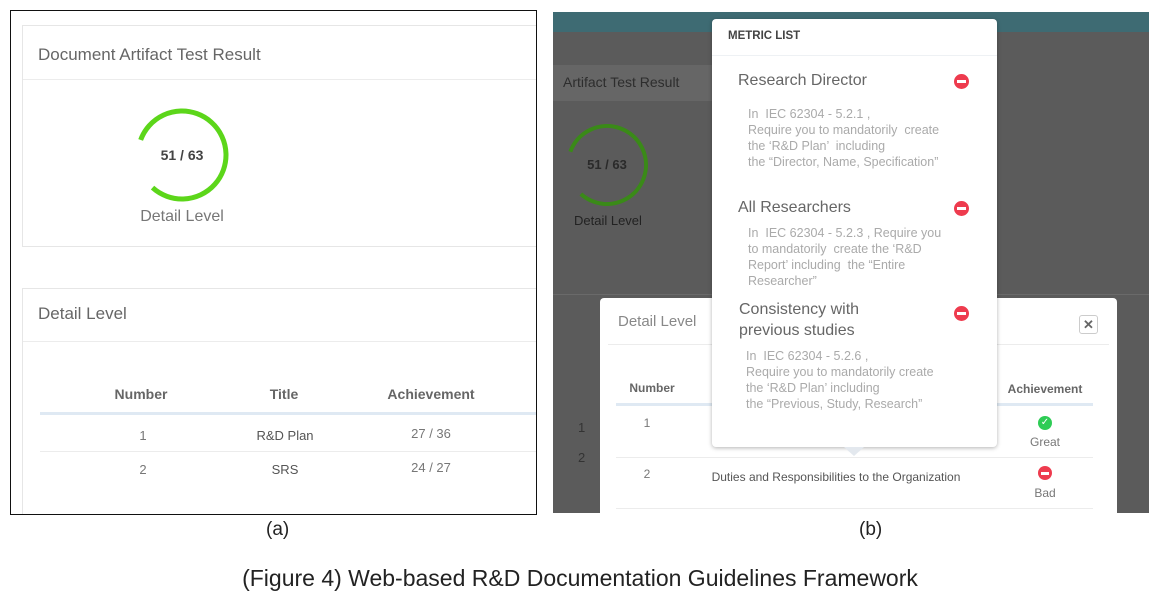  What do you see at coordinates (431, 467) in the screenshot?
I see `row-achievement: 24 / 27` at bounding box center [431, 467].